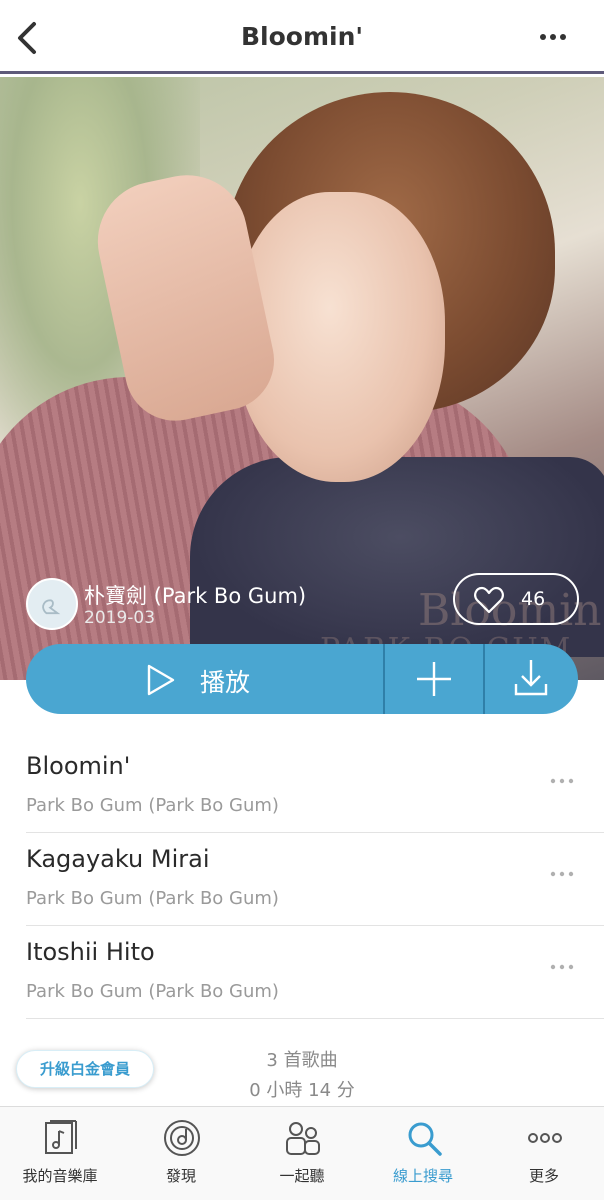 Image resolution: width=604 pixels, height=1200 pixels. What do you see at coordinates (120, 618) in the screenshot?
I see `release-date: 2019-03` at bounding box center [120, 618].